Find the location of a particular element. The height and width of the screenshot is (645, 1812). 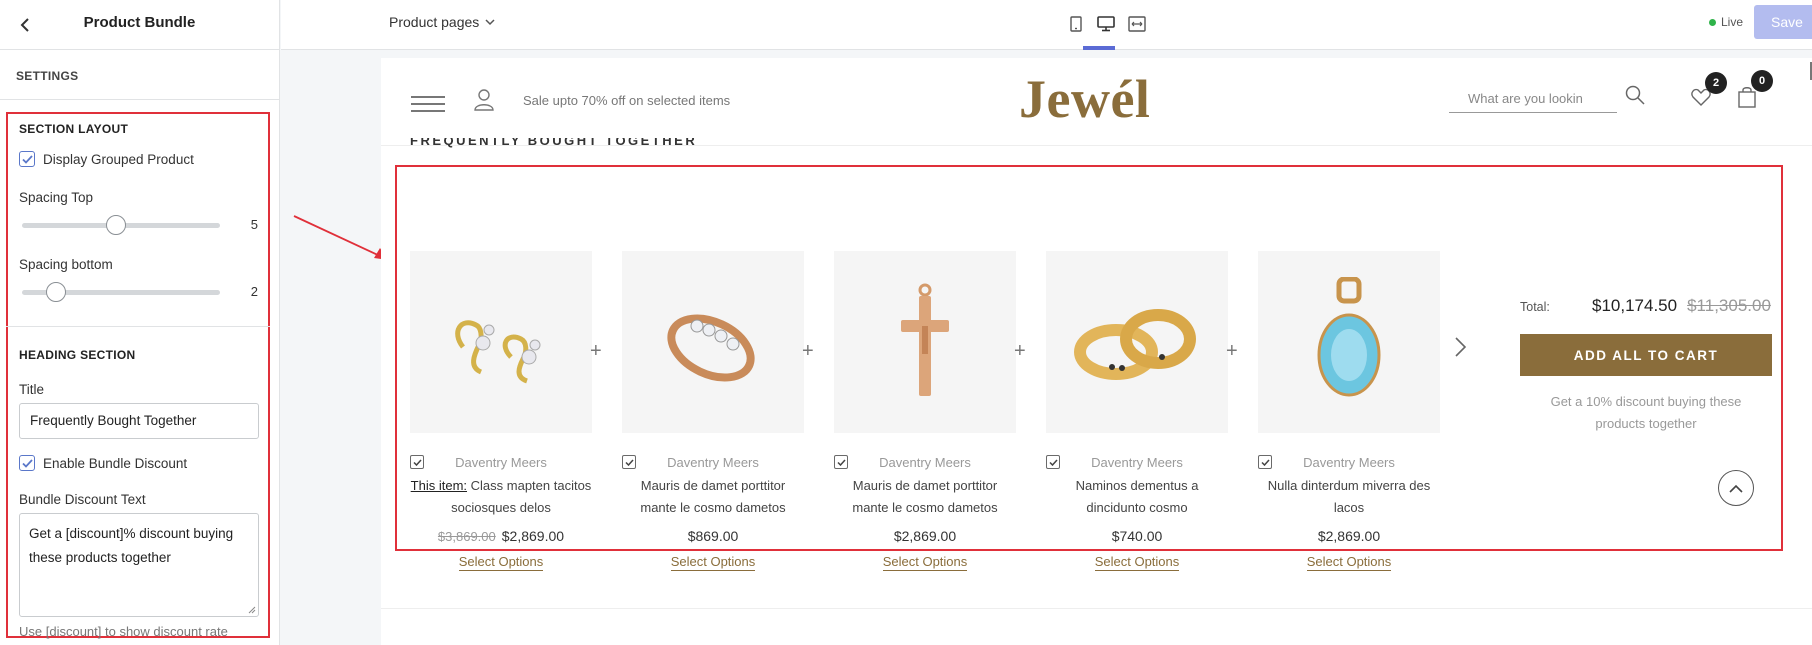

spacing-bottom-slider: 2 is located at coordinates (138, 292).